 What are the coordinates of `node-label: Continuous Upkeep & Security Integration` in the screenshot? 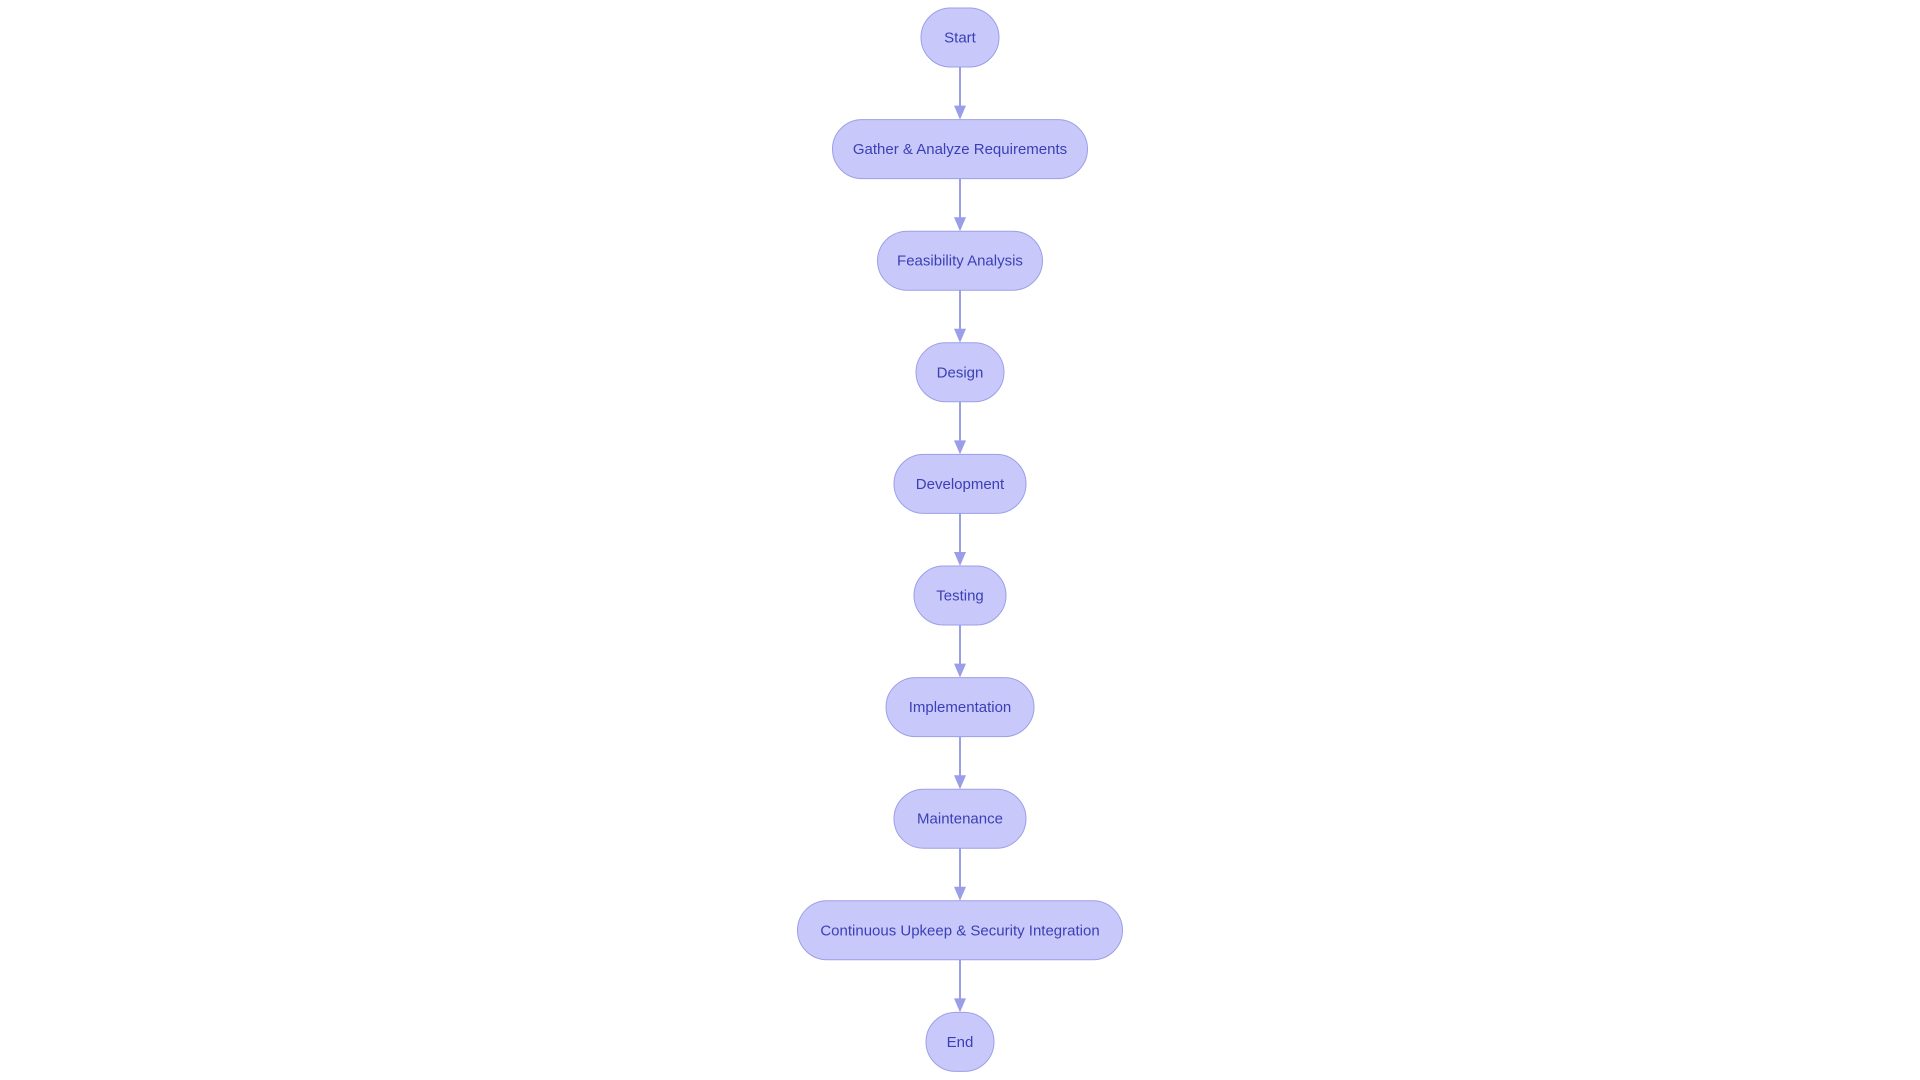 It's located at (959, 930).